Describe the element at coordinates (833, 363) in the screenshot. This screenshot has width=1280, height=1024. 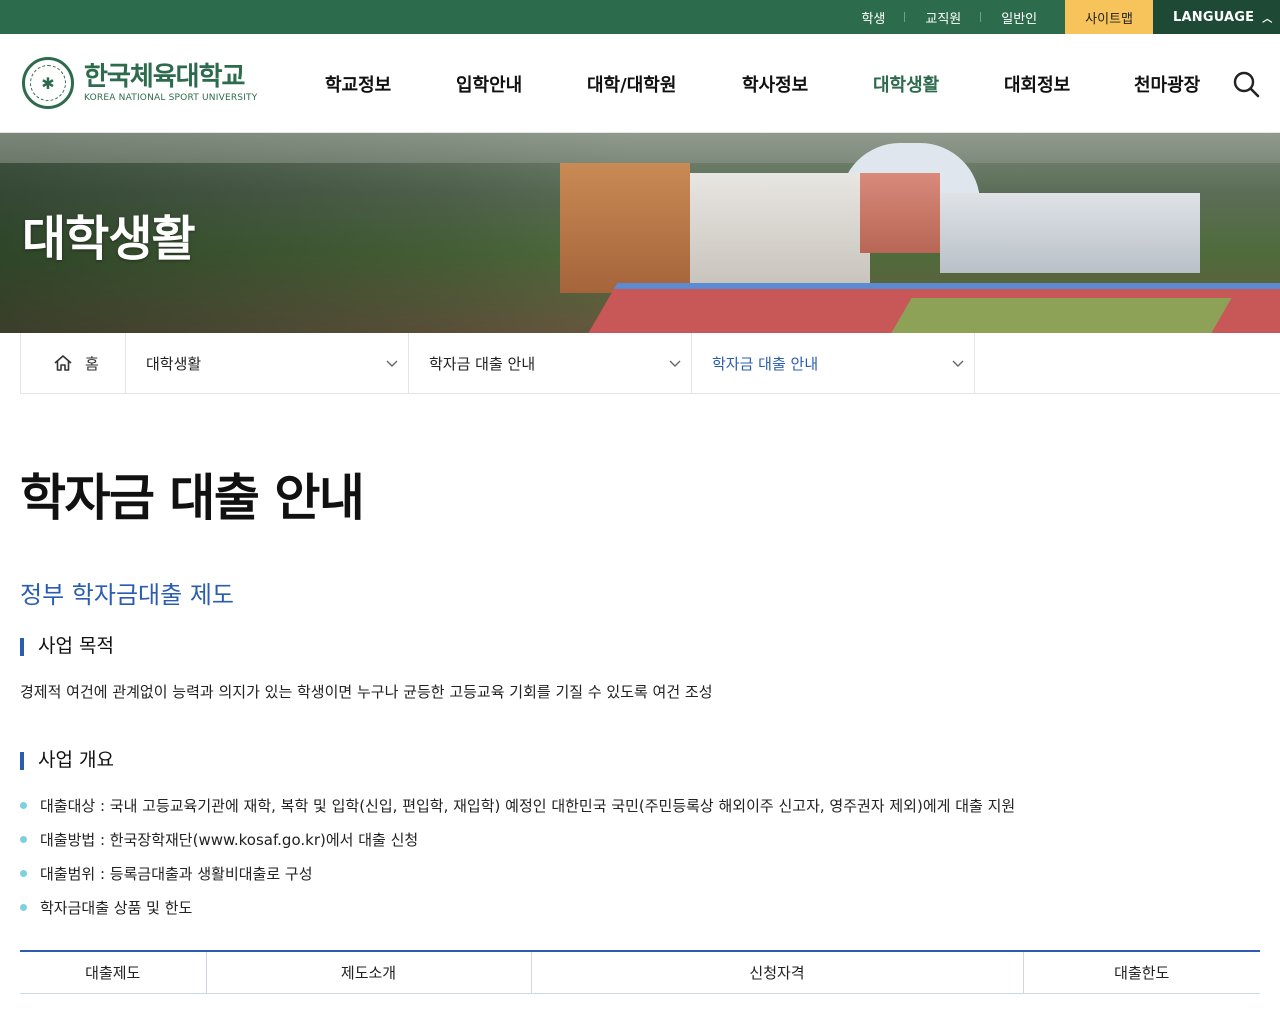
I see `breadcrumb-level3-dropdown: 학자금 대출 안내` at that location.